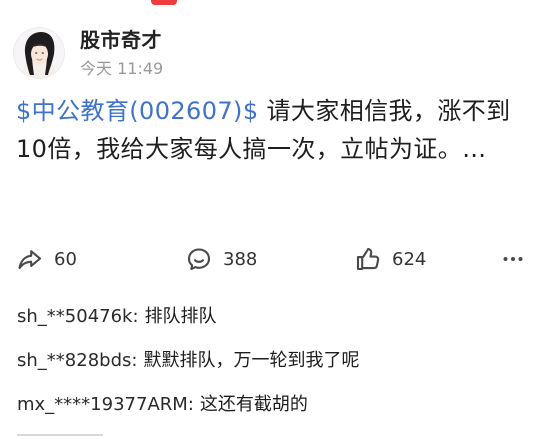  Describe the element at coordinates (46, 259) in the screenshot. I see `share-button: 60` at that location.